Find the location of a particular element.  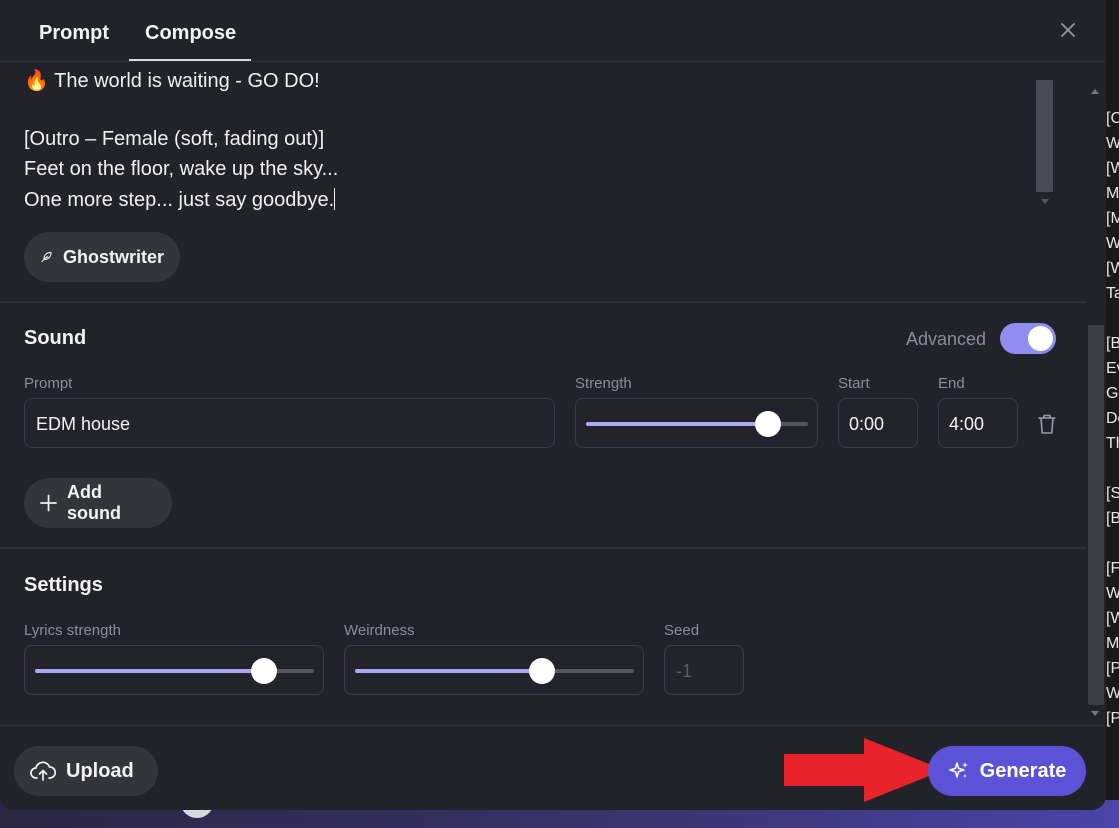

tab-prompt: Prompt is located at coordinates (74, 33).